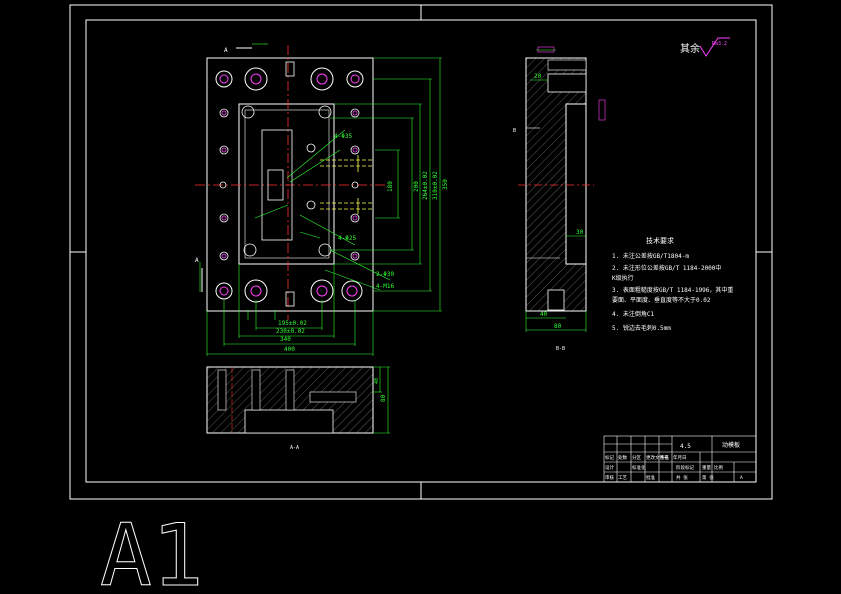 The image size is (841, 594). I want to click on dim-height-c: 200, so click(416, 186).